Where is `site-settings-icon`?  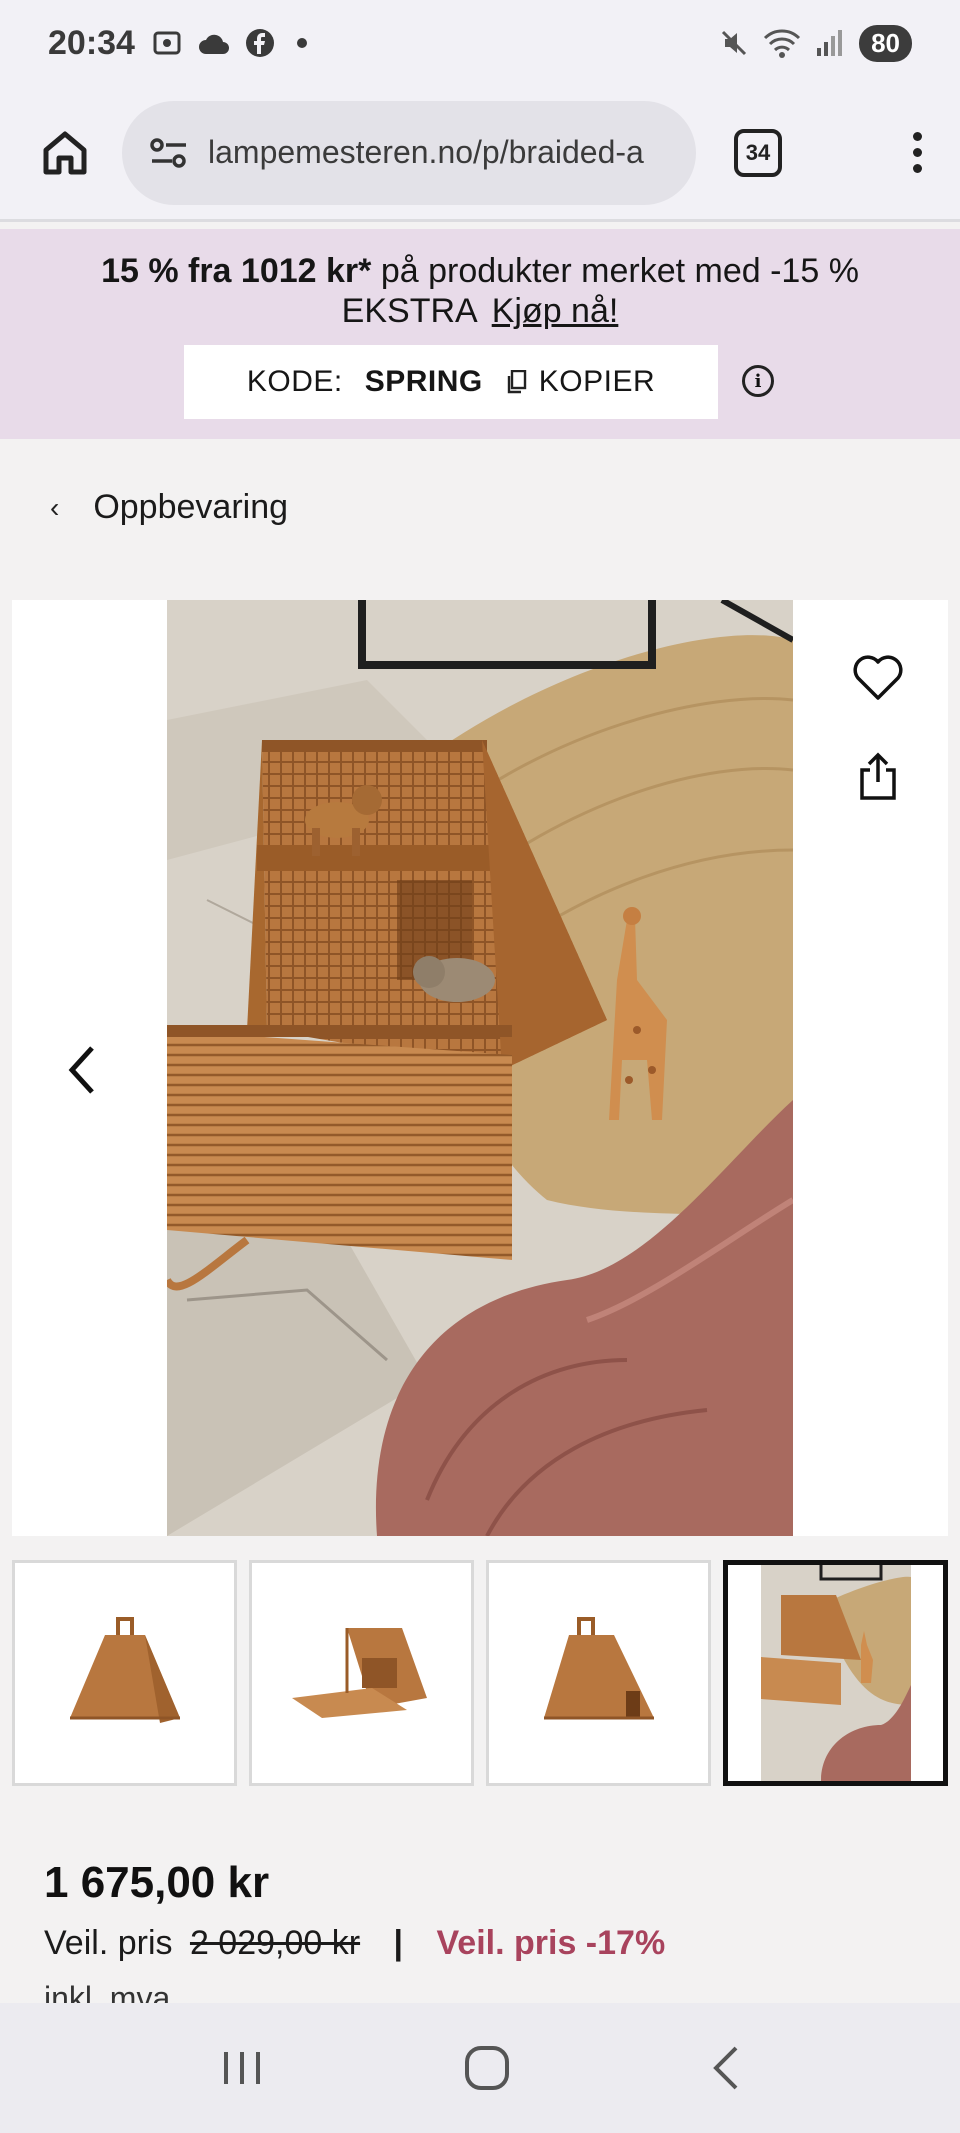
site-settings-icon is located at coordinates (169, 153).